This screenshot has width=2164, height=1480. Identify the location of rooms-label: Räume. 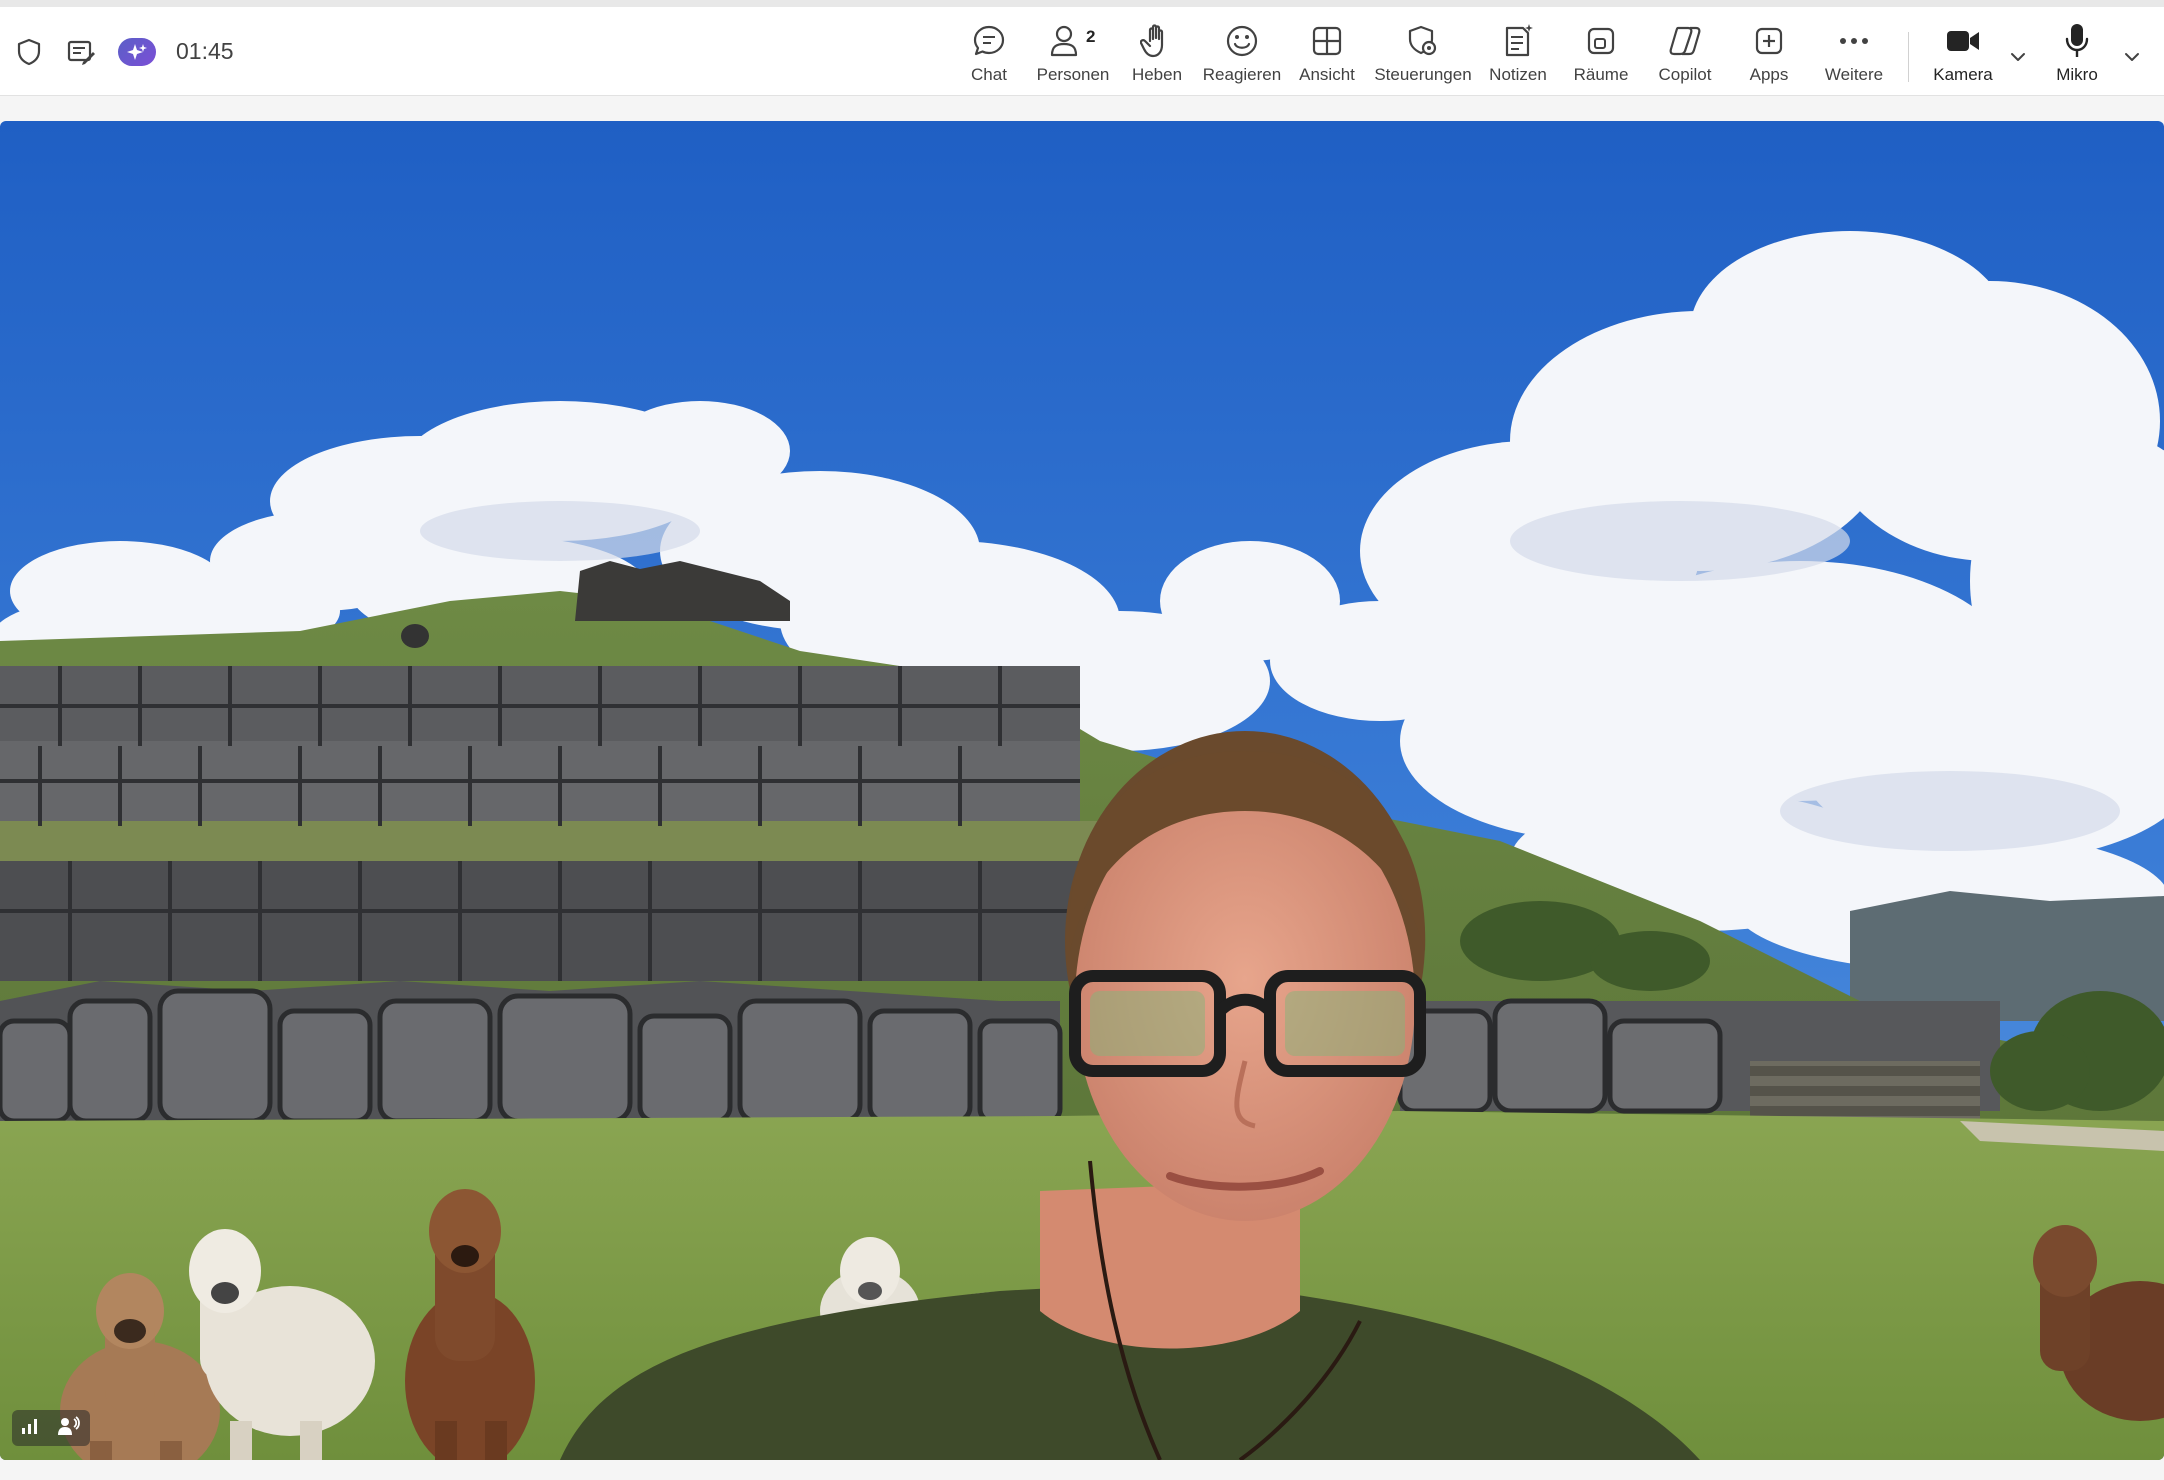
(1601, 74).